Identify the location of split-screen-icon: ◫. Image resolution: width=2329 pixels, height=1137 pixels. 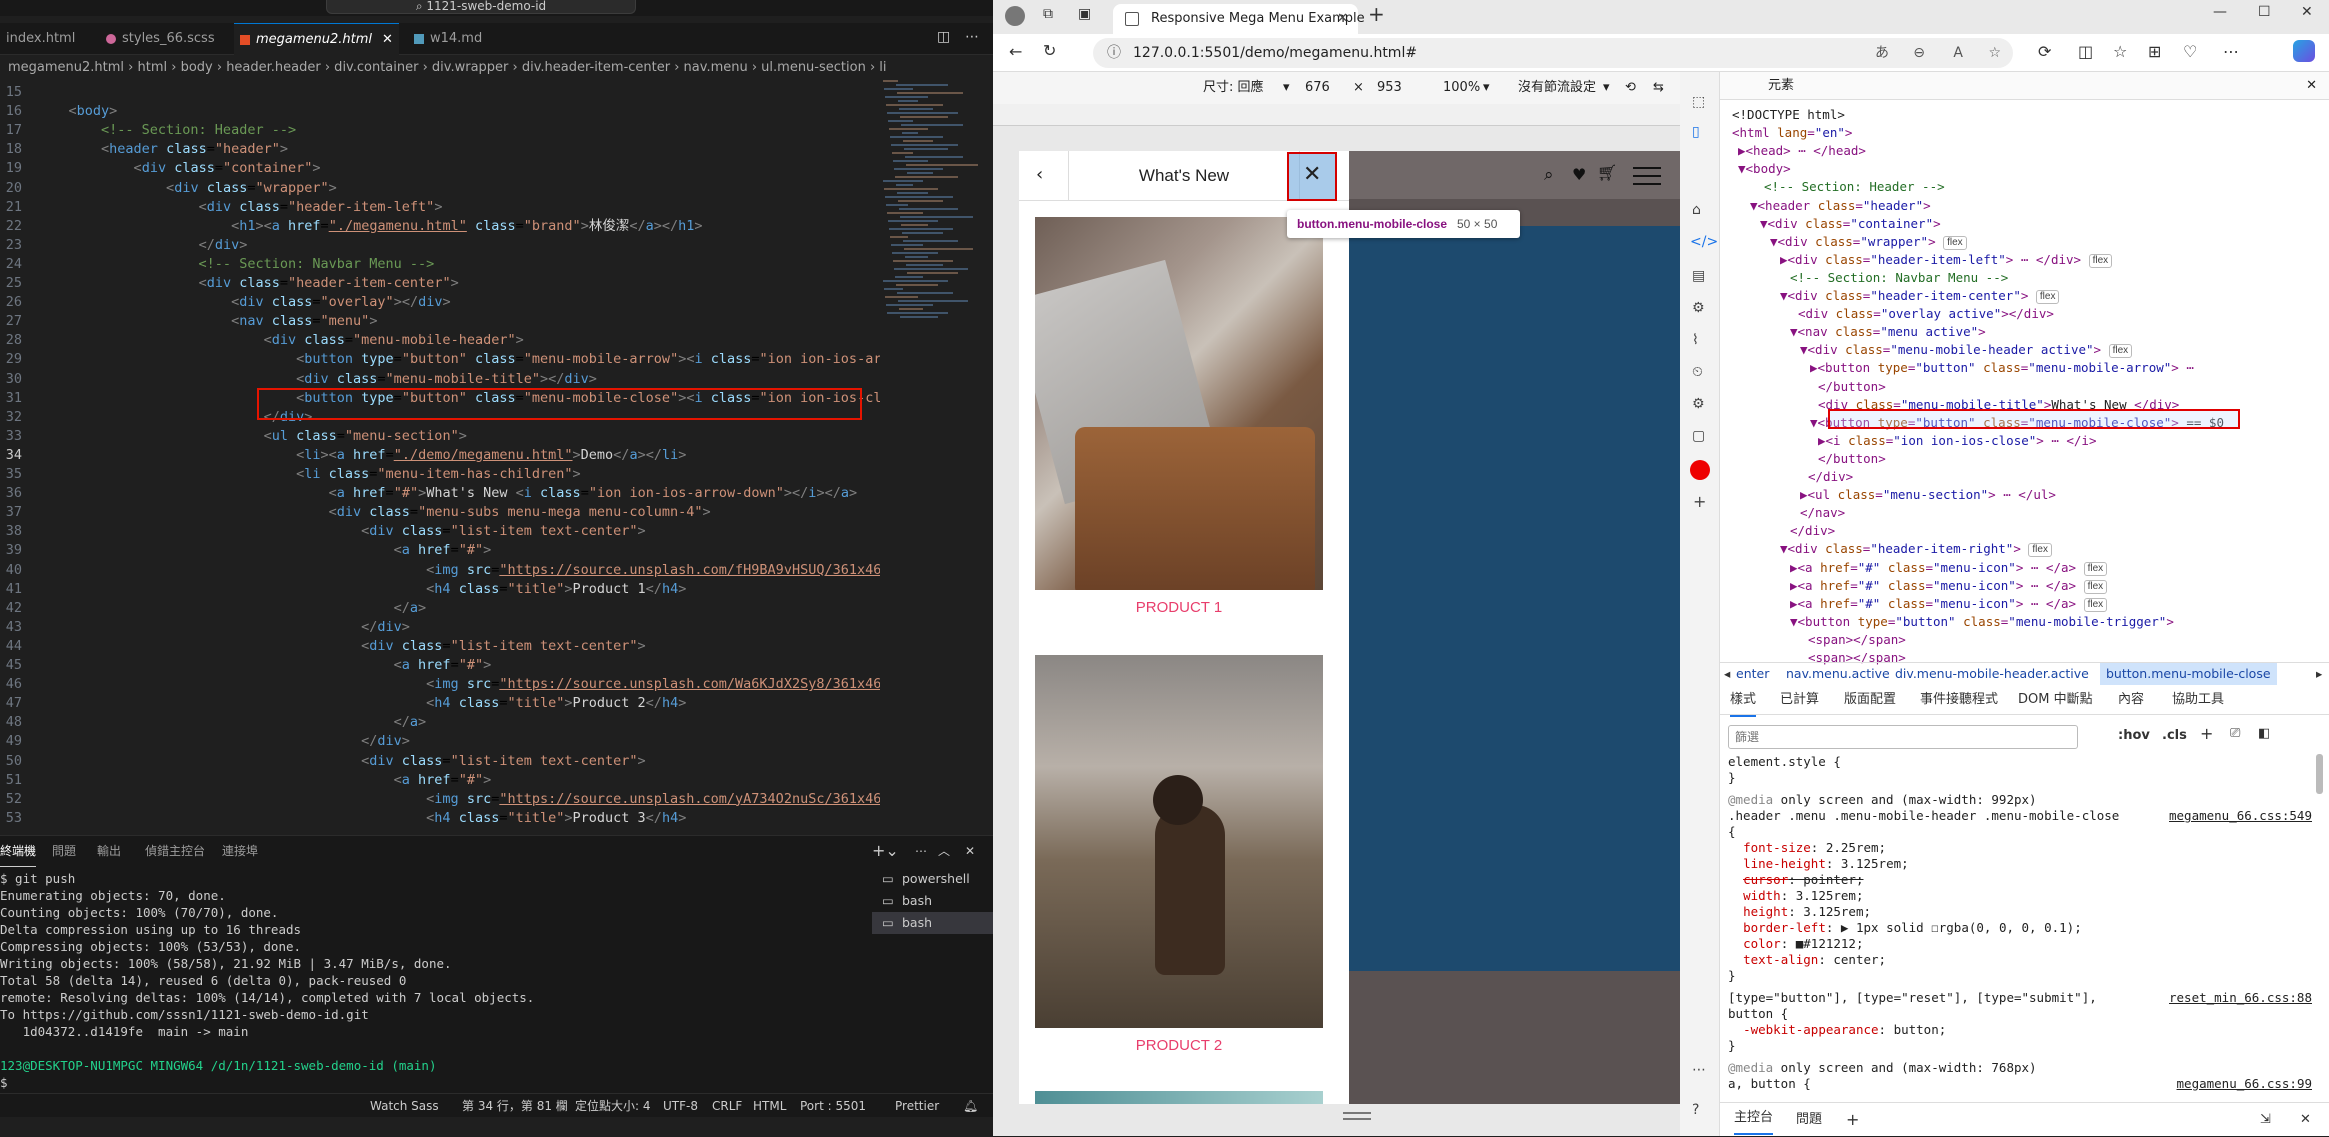
(2085, 51).